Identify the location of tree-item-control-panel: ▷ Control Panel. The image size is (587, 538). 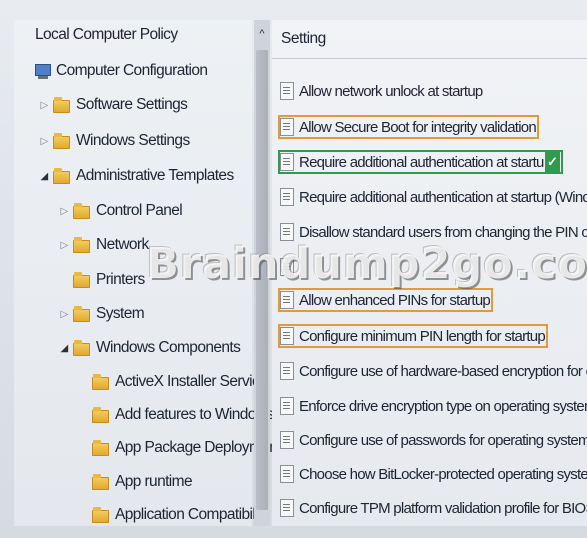
(120, 211).